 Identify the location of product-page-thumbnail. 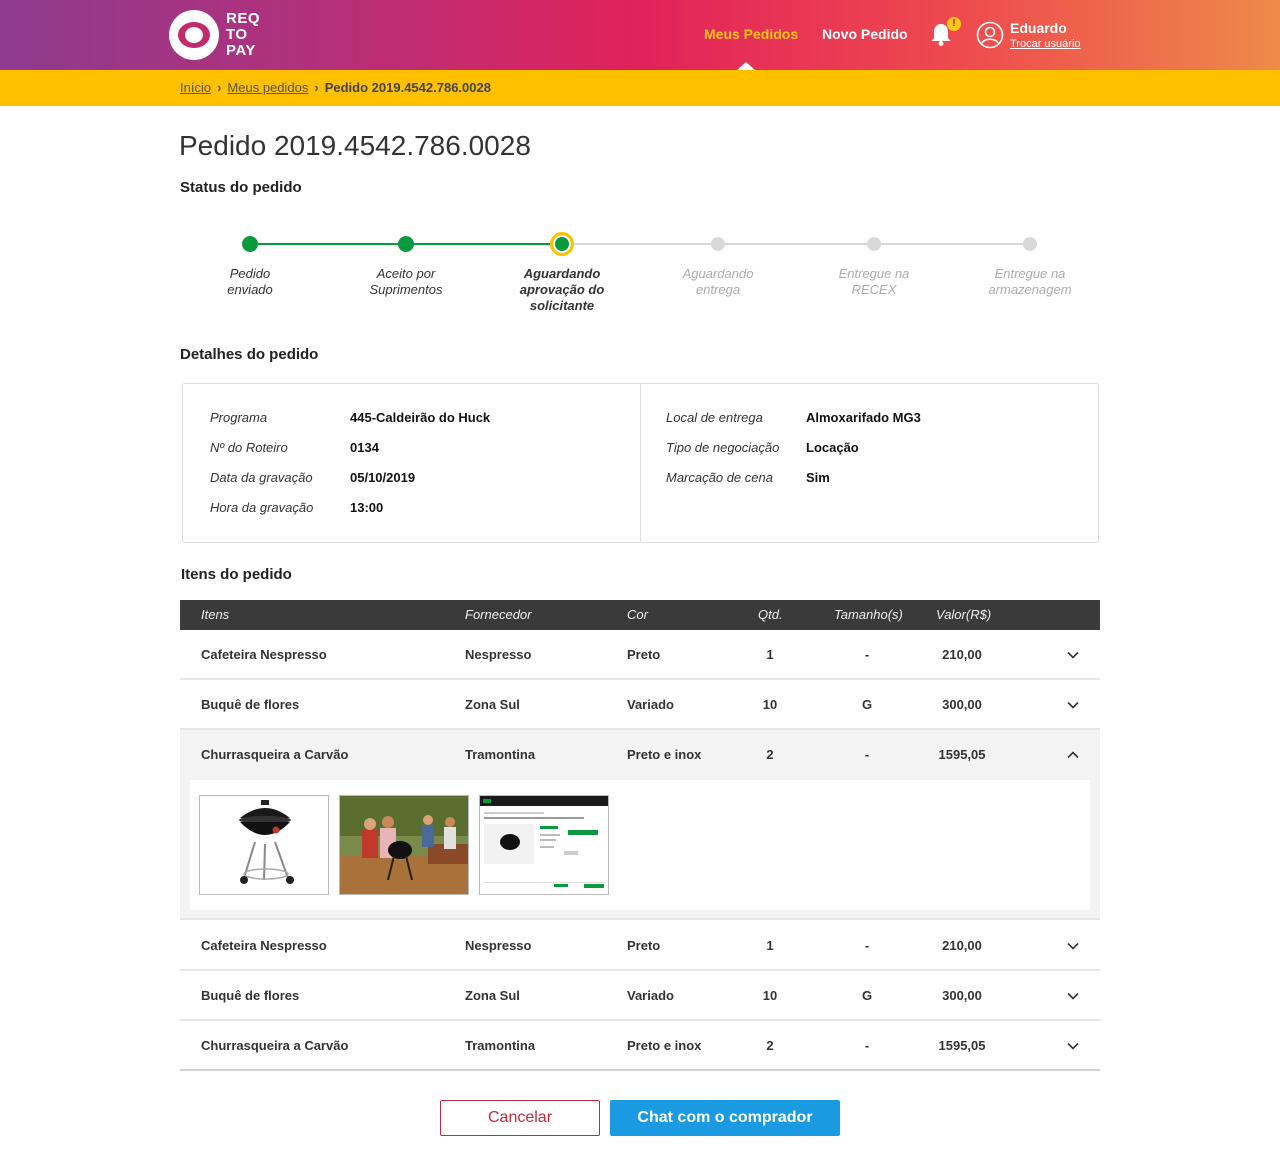
(544, 845).